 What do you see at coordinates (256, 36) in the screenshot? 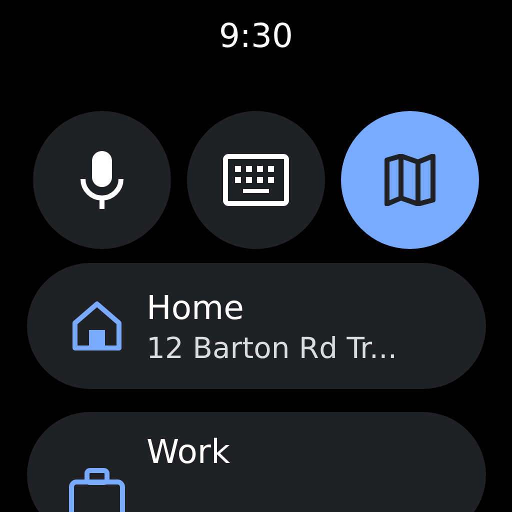
I see `clock-time: 9:30` at bounding box center [256, 36].